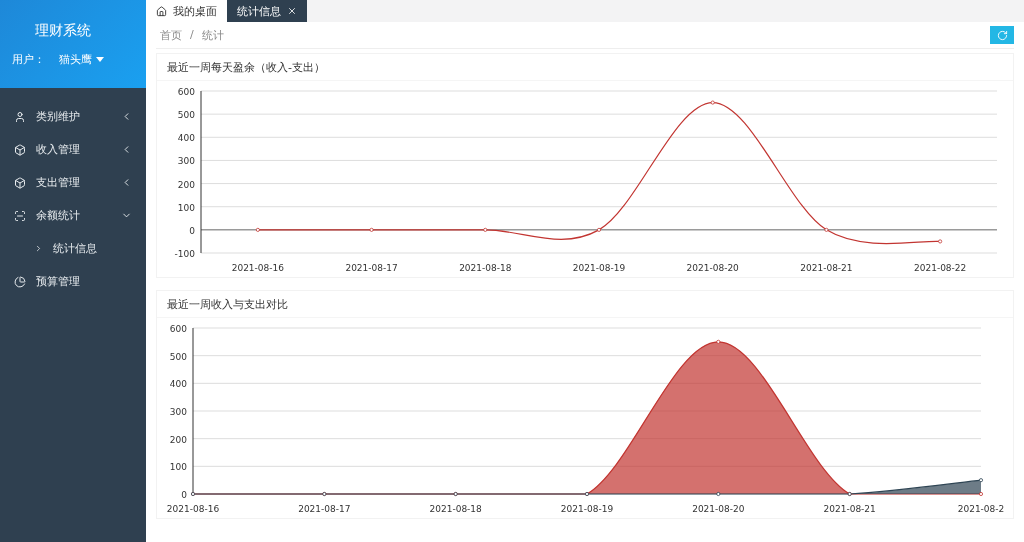 The width and height of the screenshot is (1024, 542). What do you see at coordinates (161, 11) in the screenshot?
I see `home-icon` at bounding box center [161, 11].